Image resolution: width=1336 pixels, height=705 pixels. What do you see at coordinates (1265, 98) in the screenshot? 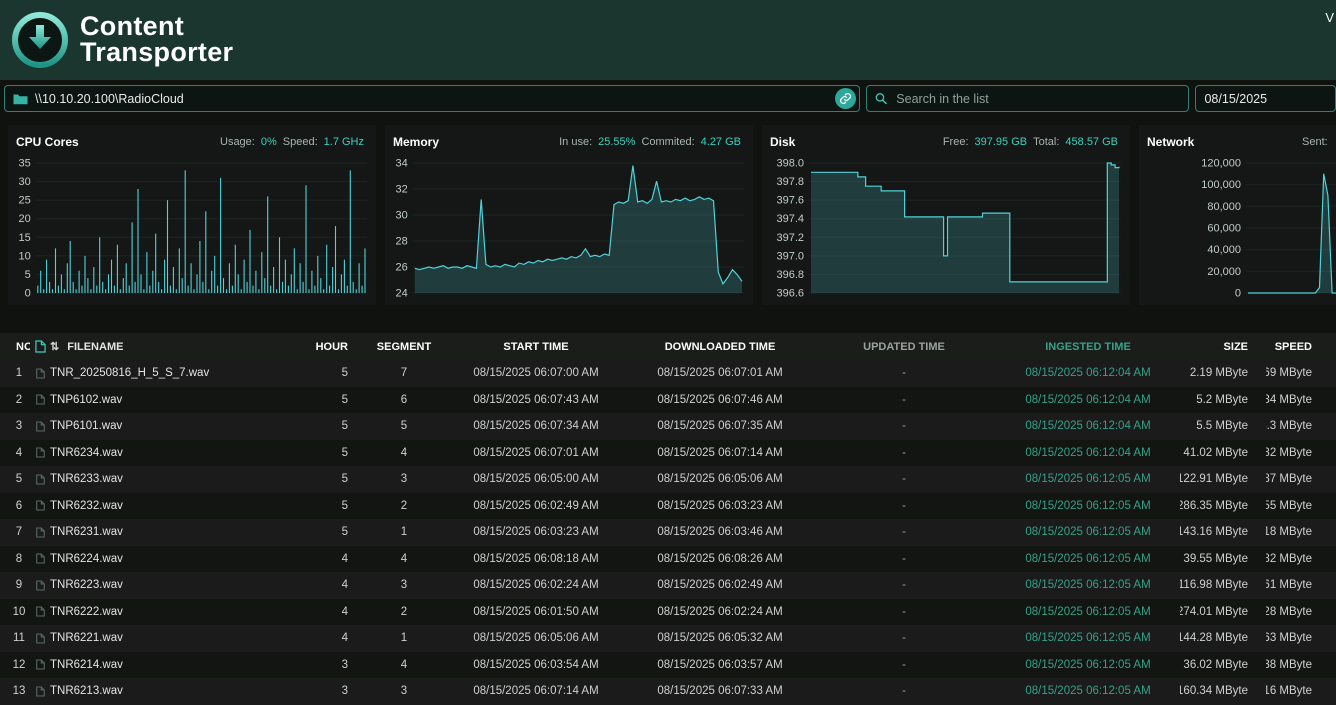
I see `date-input: 08/15/2025` at bounding box center [1265, 98].